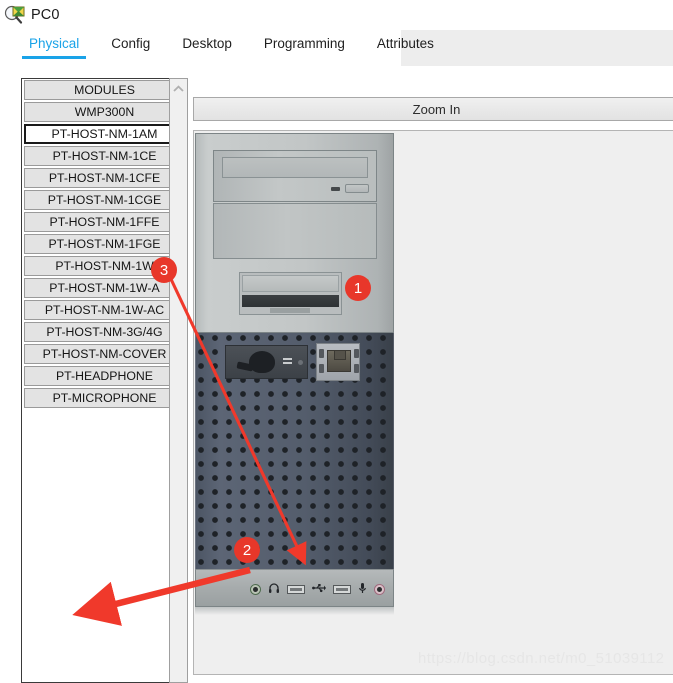 Image resolution: width=673 pixels, height=683 pixels. What do you see at coordinates (357, 188) in the screenshot?
I see `optical-drive-eject-button` at bounding box center [357, 188].